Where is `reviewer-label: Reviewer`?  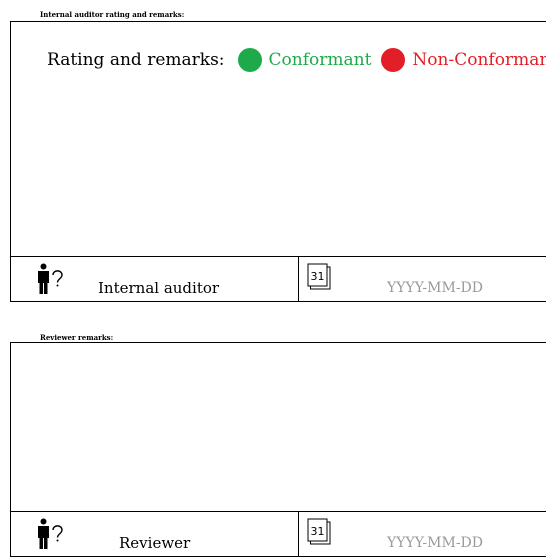 reviewer-label: Reviewer is located at coordinates (155, 543).